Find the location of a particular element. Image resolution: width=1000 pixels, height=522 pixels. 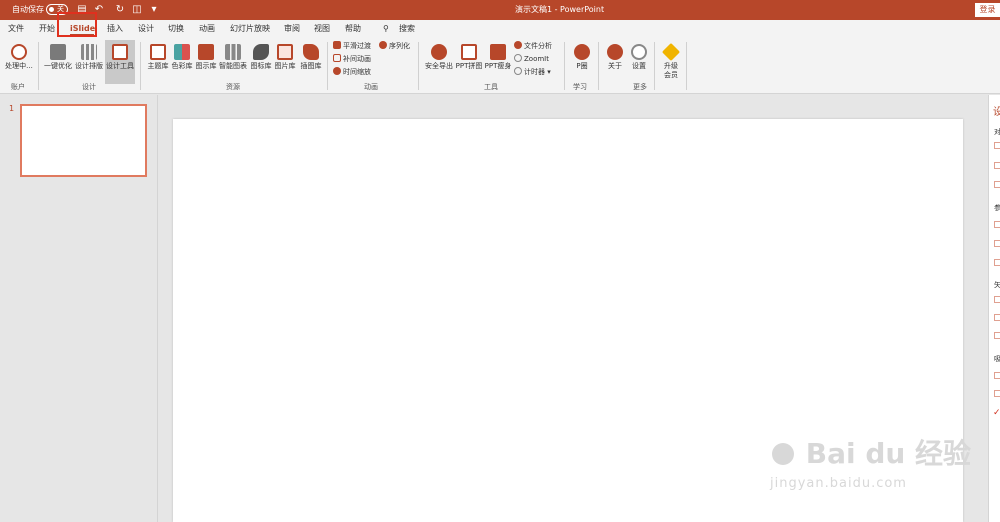

design-layout-button: 设计排版 is located at coordinates (89, 62).